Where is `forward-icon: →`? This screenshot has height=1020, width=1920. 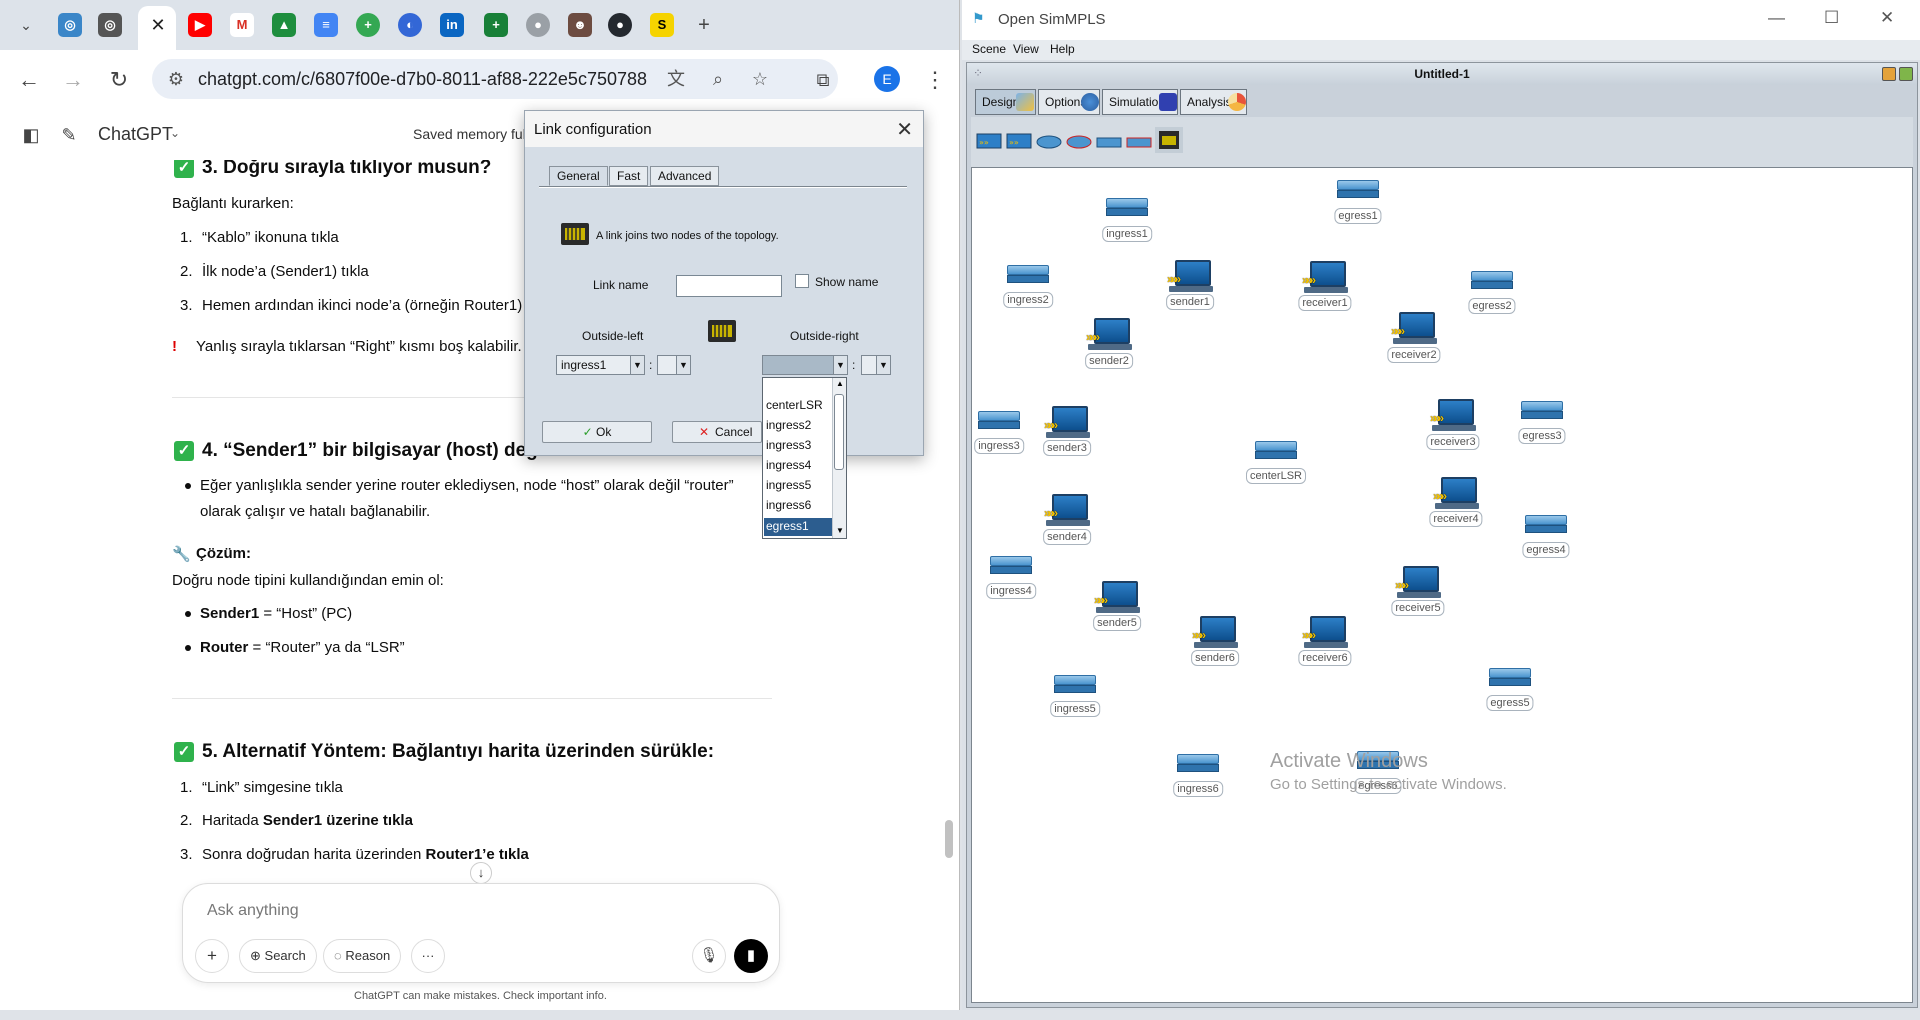 forward-icon: → is located at coordinates (73, 80).